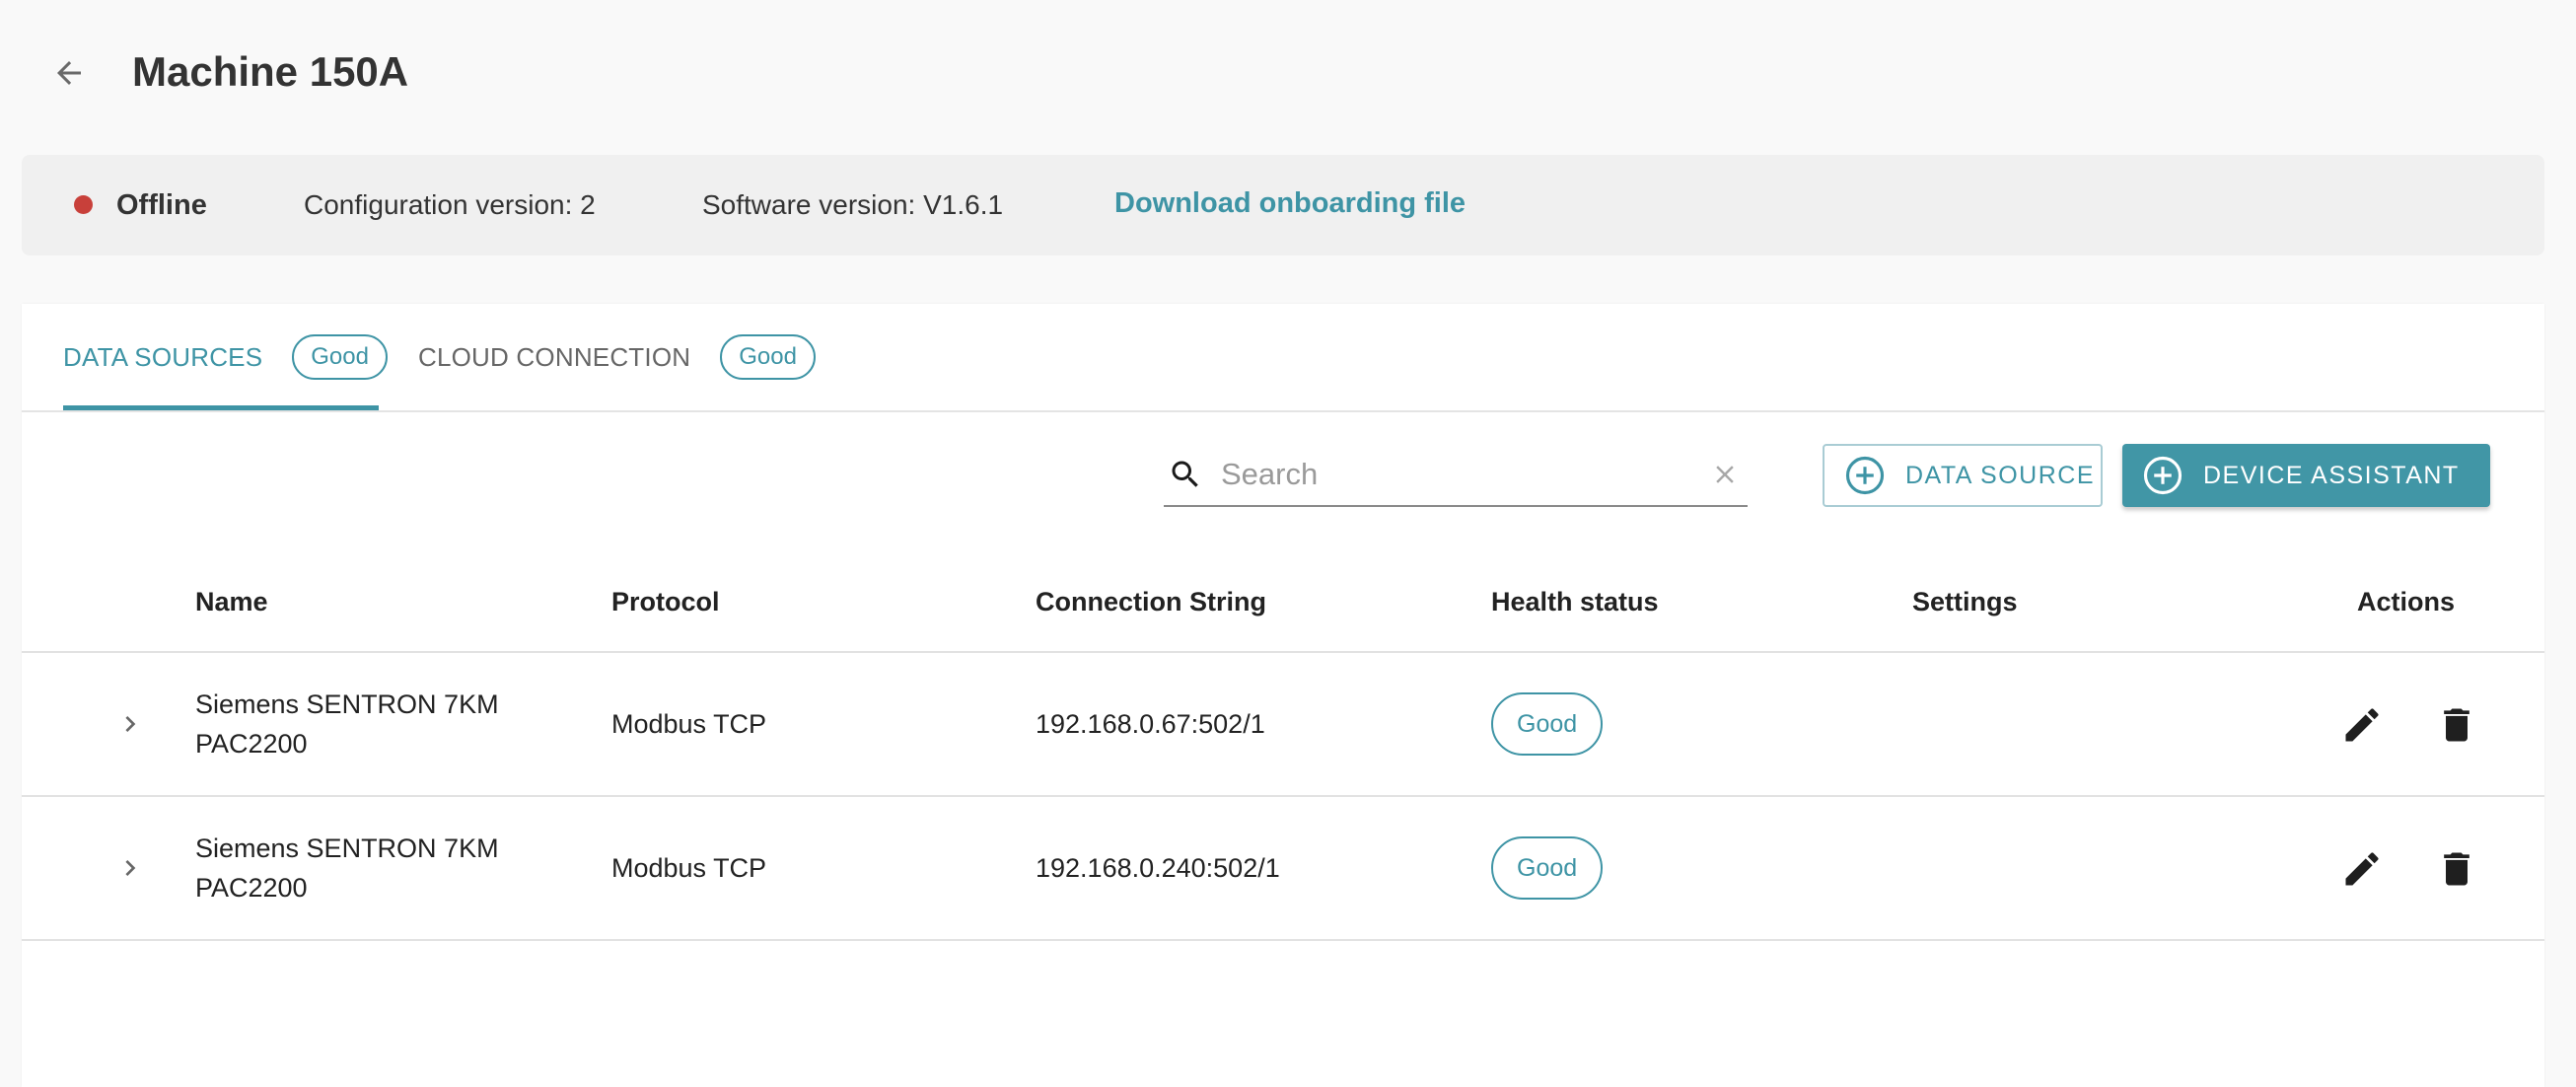 Image resolution: width=2576 pixels, height=1087 pixels. Describe the element at coordinates (232, 601) in the screenshot. I see `column-header-name: Name` at that location.